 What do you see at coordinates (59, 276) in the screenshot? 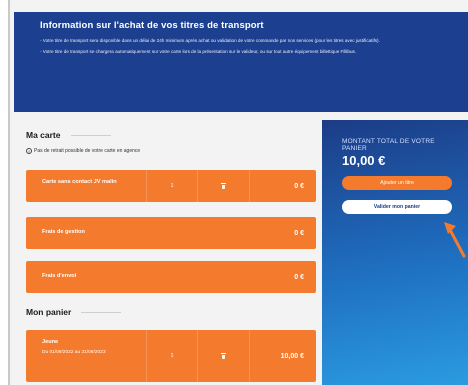
I see `shipping-label: Frais d'envoi` at bounding box center [59, 276].